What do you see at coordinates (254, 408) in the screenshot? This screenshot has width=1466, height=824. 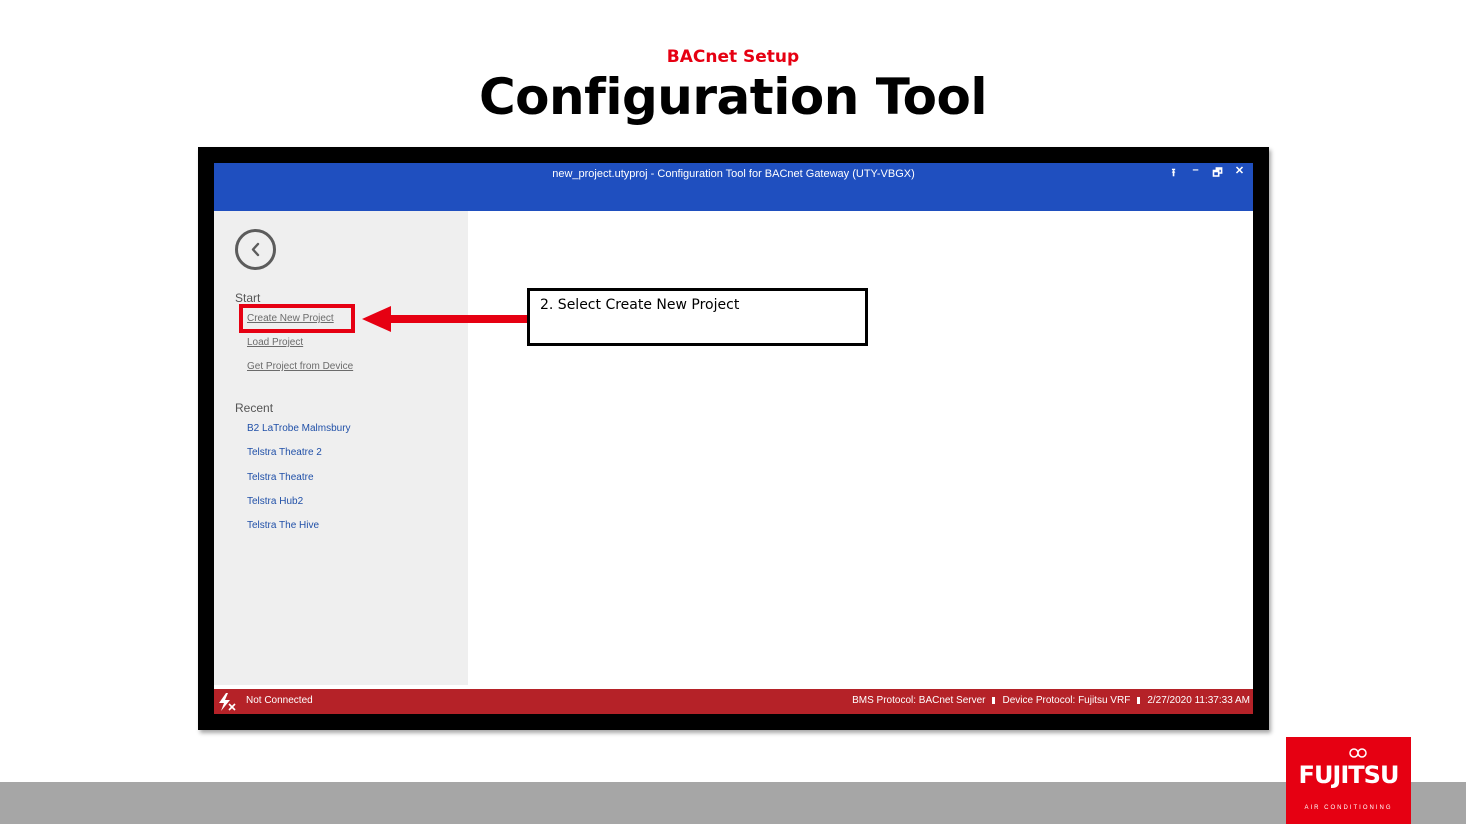 I see `recent-heading: Recent` at bounding box center [254, 408].